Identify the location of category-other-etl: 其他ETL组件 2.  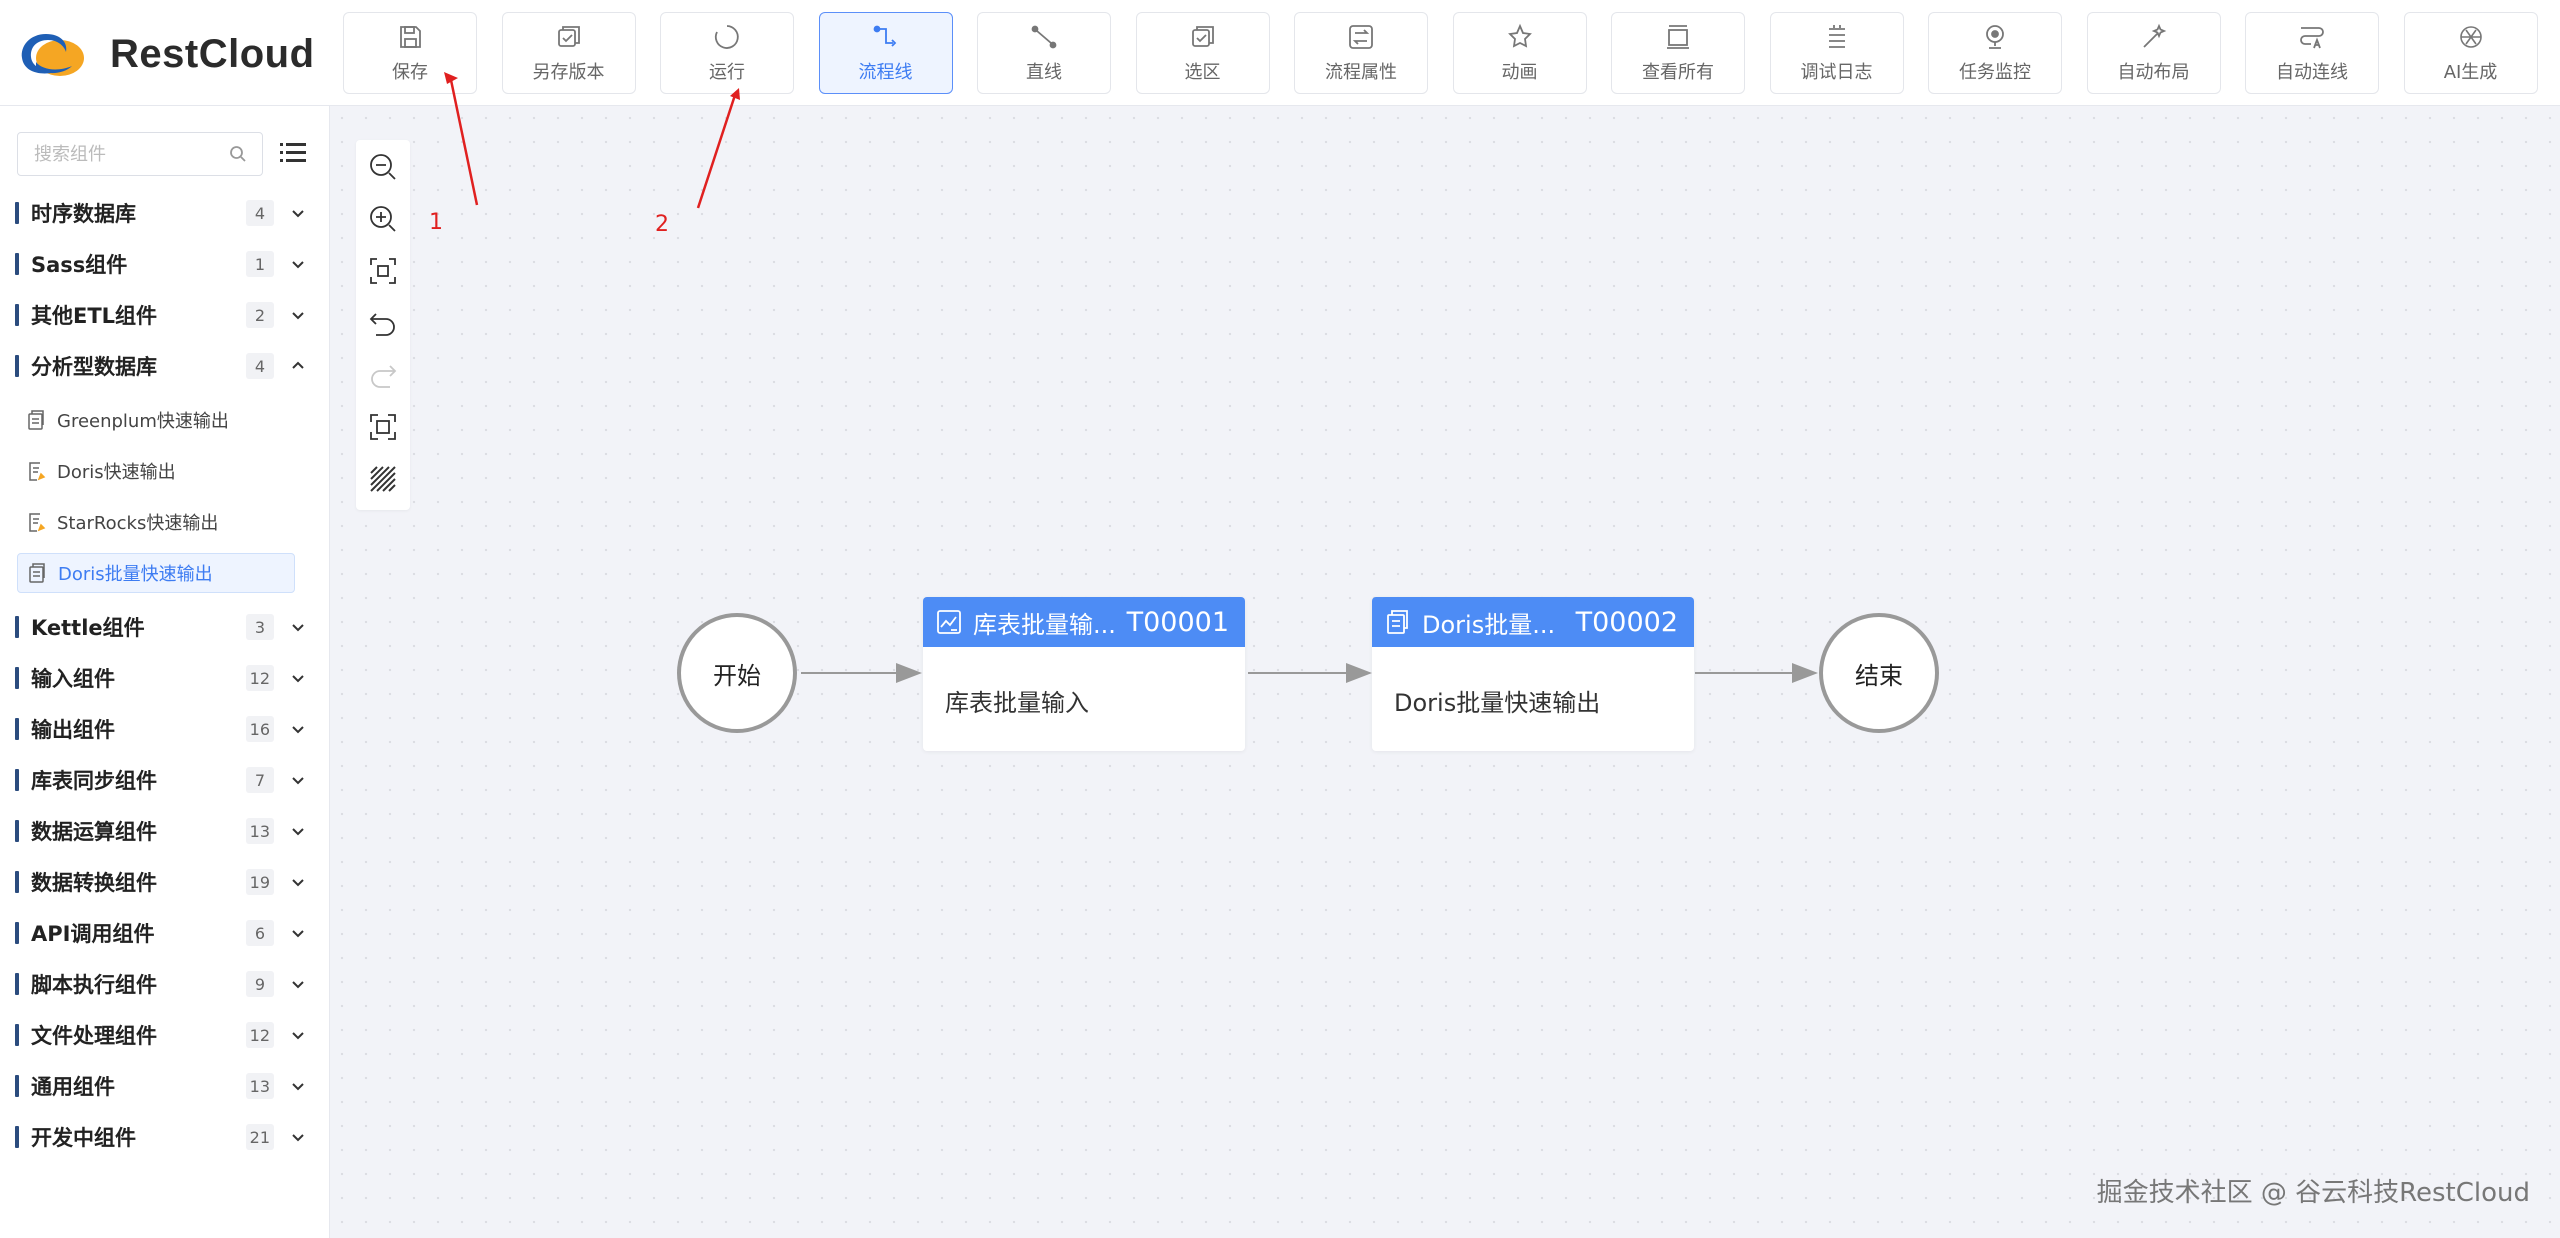
(155, 315).